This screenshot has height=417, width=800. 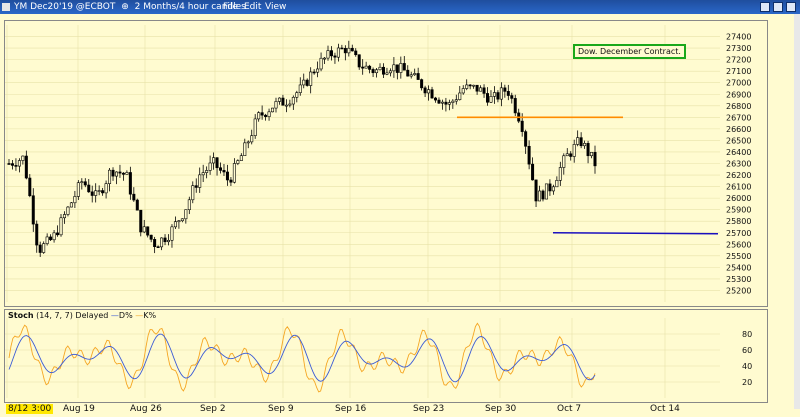 What do you see at coordinates (747, 334) in the screenshot?
I see `stoch-tick-label: 80` at bounding box center [747, 334].